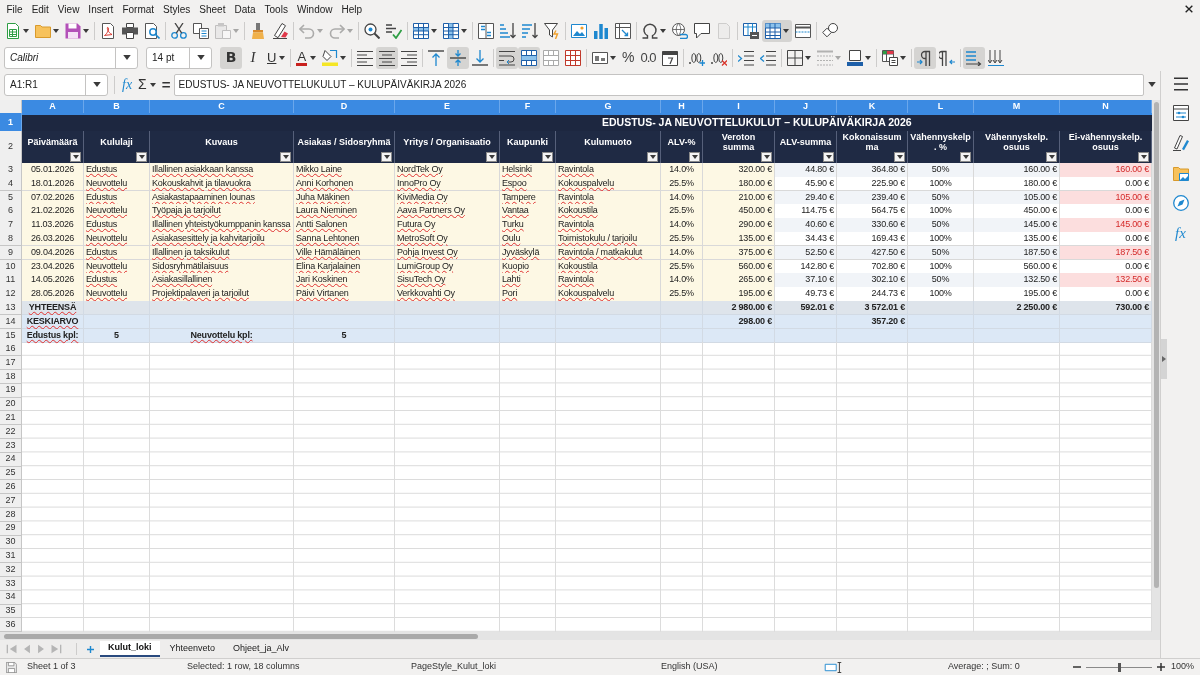  Describe the element at coordinates (11, 570) in the screenshot. I see `row-header: 32` at that location.